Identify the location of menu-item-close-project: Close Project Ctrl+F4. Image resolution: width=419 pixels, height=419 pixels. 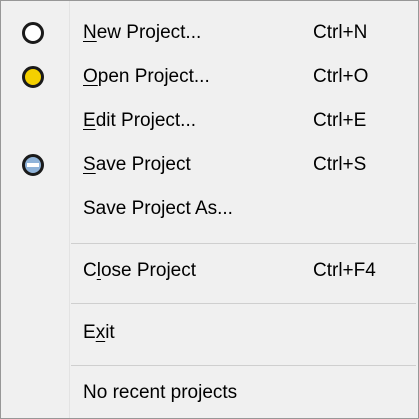
(209, 271).